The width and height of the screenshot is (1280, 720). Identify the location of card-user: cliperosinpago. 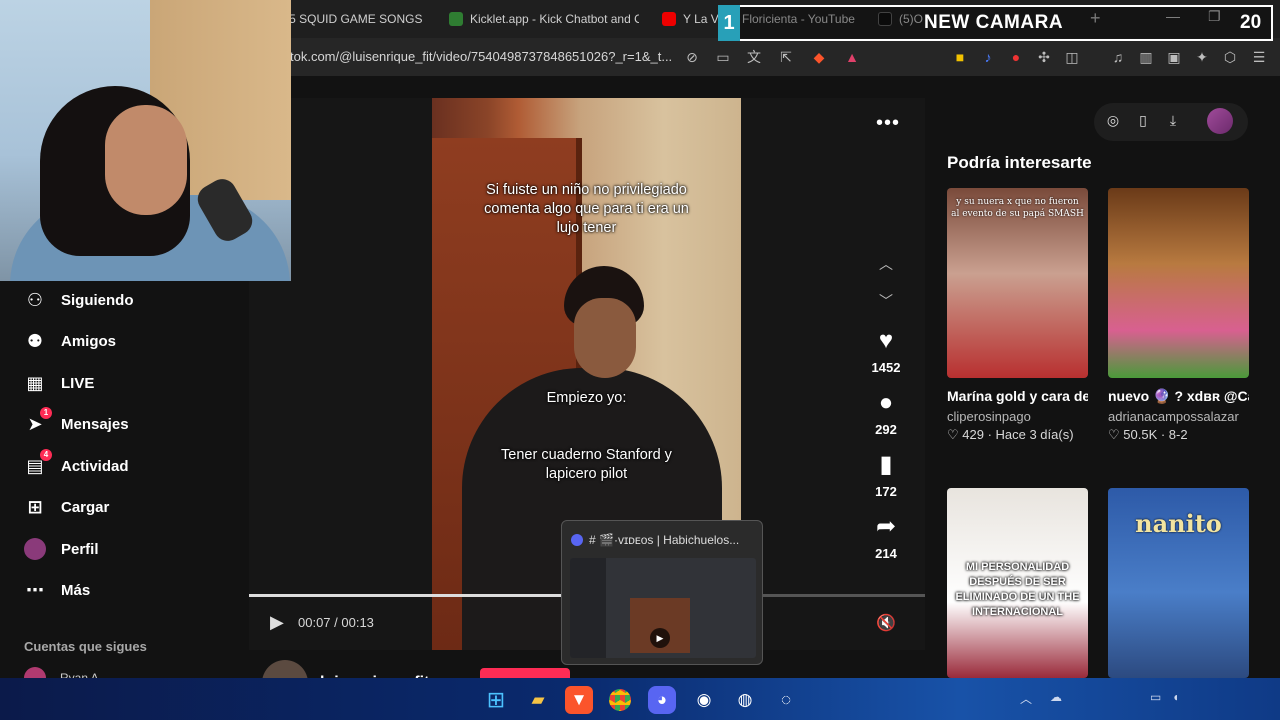
(989, 416).